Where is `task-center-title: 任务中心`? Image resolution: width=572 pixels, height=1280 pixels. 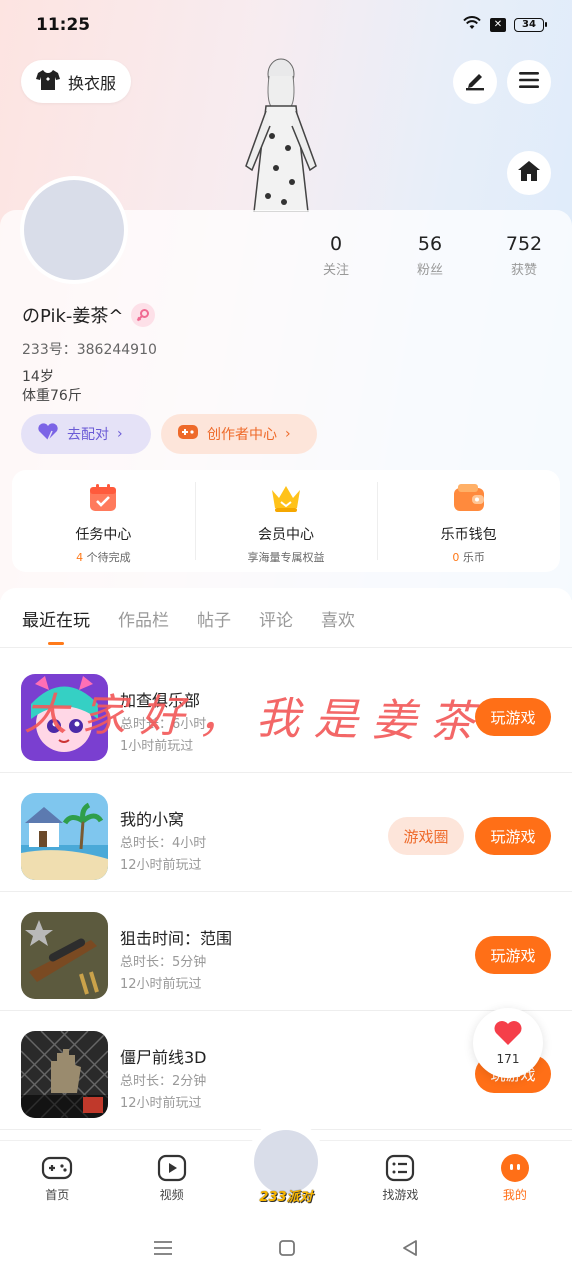
task-center-title: 任务中心 is located at coordinates (103, 535).